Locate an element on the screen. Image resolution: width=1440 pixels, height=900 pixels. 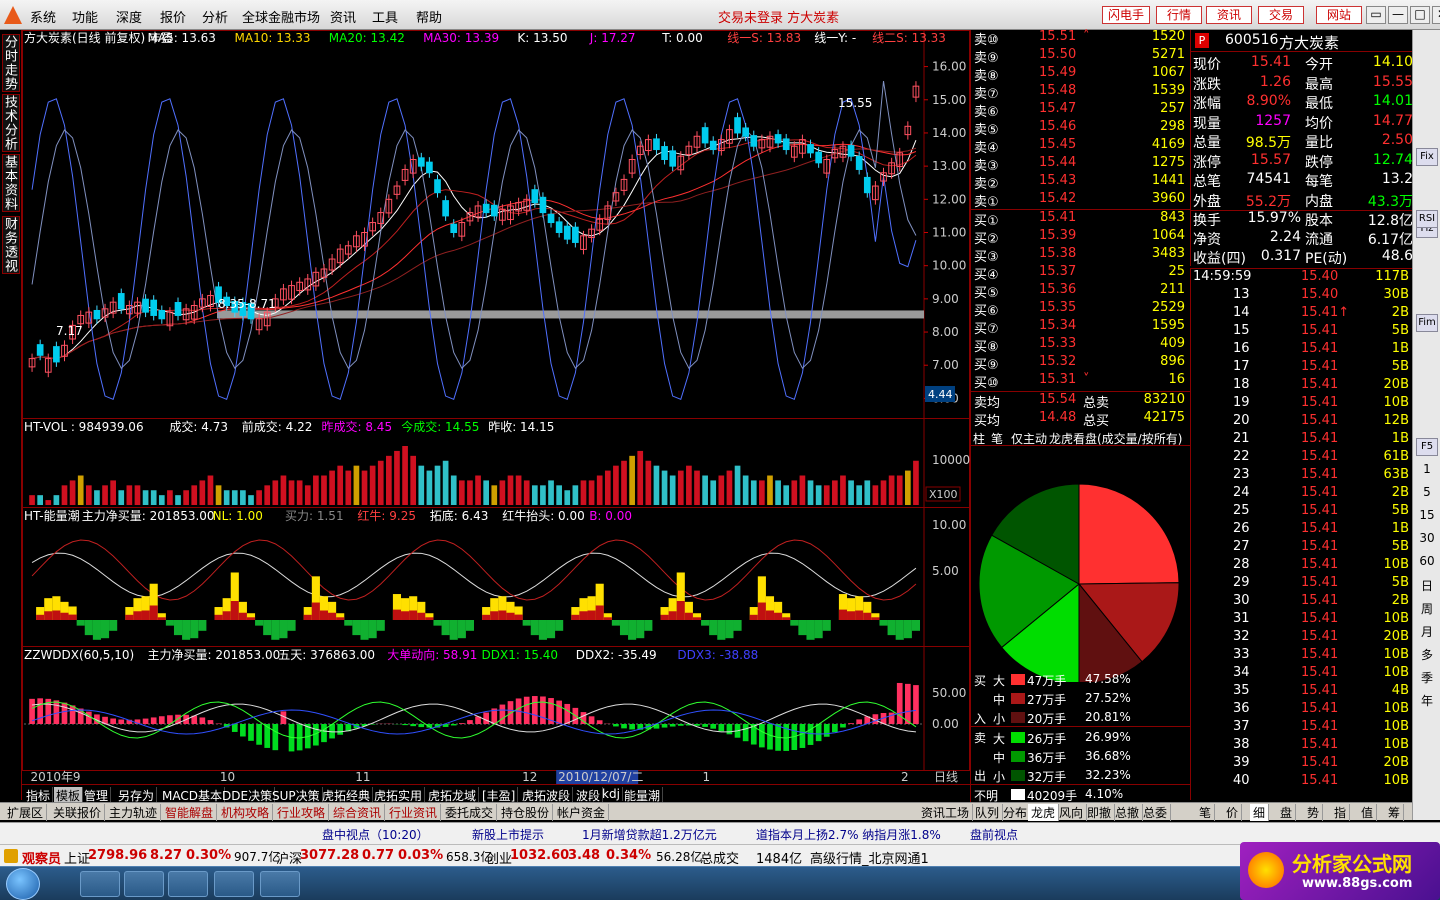
left-tab: 分时走势 is located at coordinates (11, 63).